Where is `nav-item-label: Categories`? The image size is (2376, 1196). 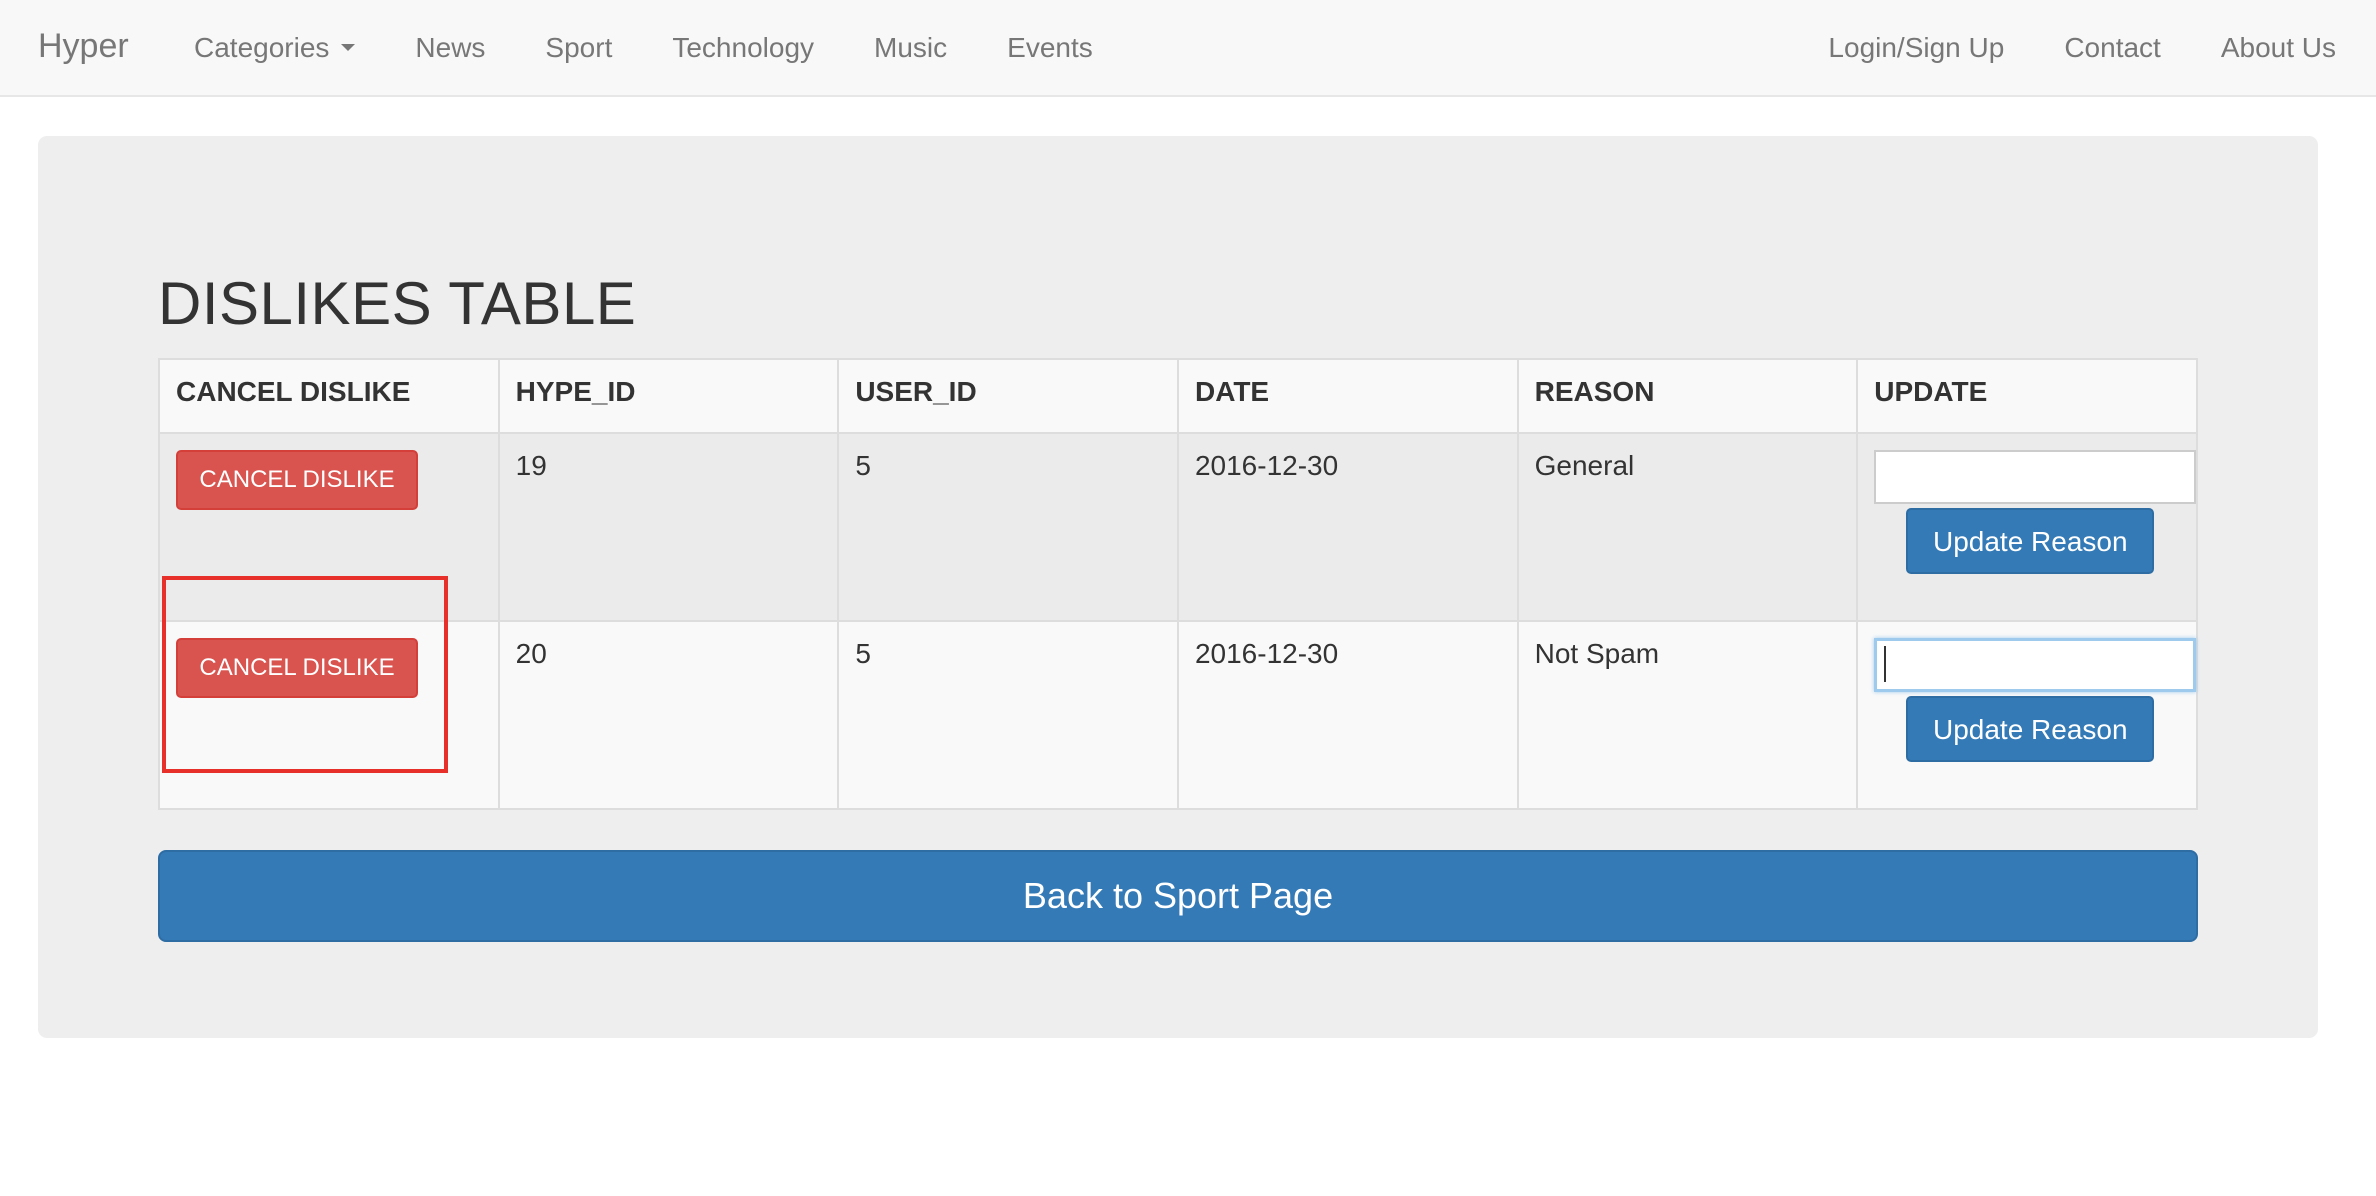 nav-item-label: Categories is located at coordinates (262, 47).